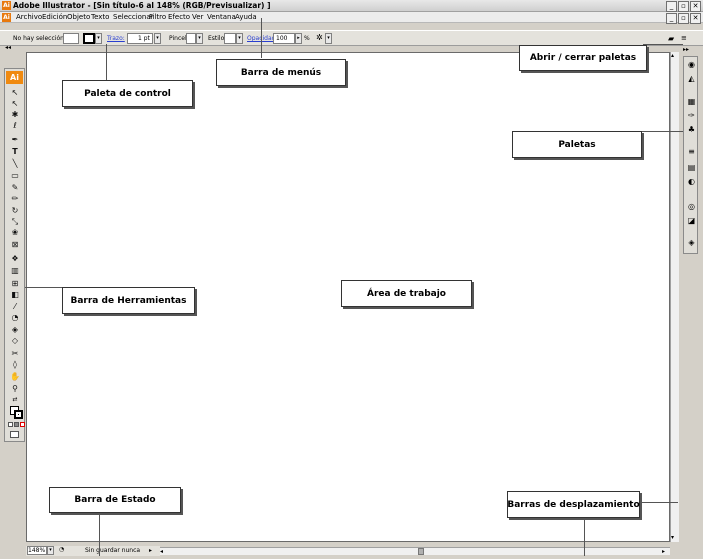 This screenshot has height=559, width=703. I want to click on menu-efecto: Efecto, so click(179, 17).